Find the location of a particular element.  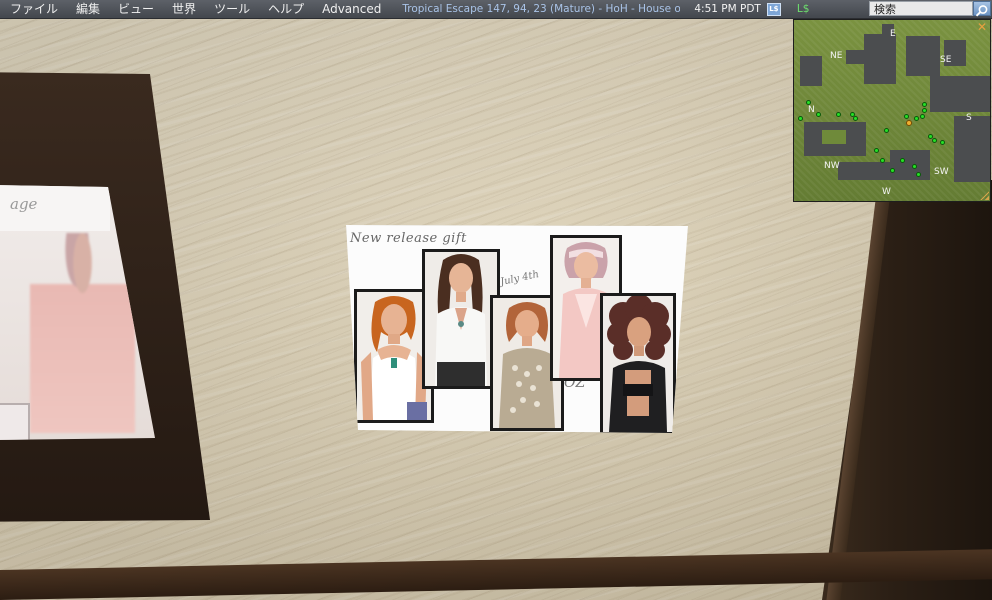

buy-currency-icon: L$ is located at coordinates (773, 9).